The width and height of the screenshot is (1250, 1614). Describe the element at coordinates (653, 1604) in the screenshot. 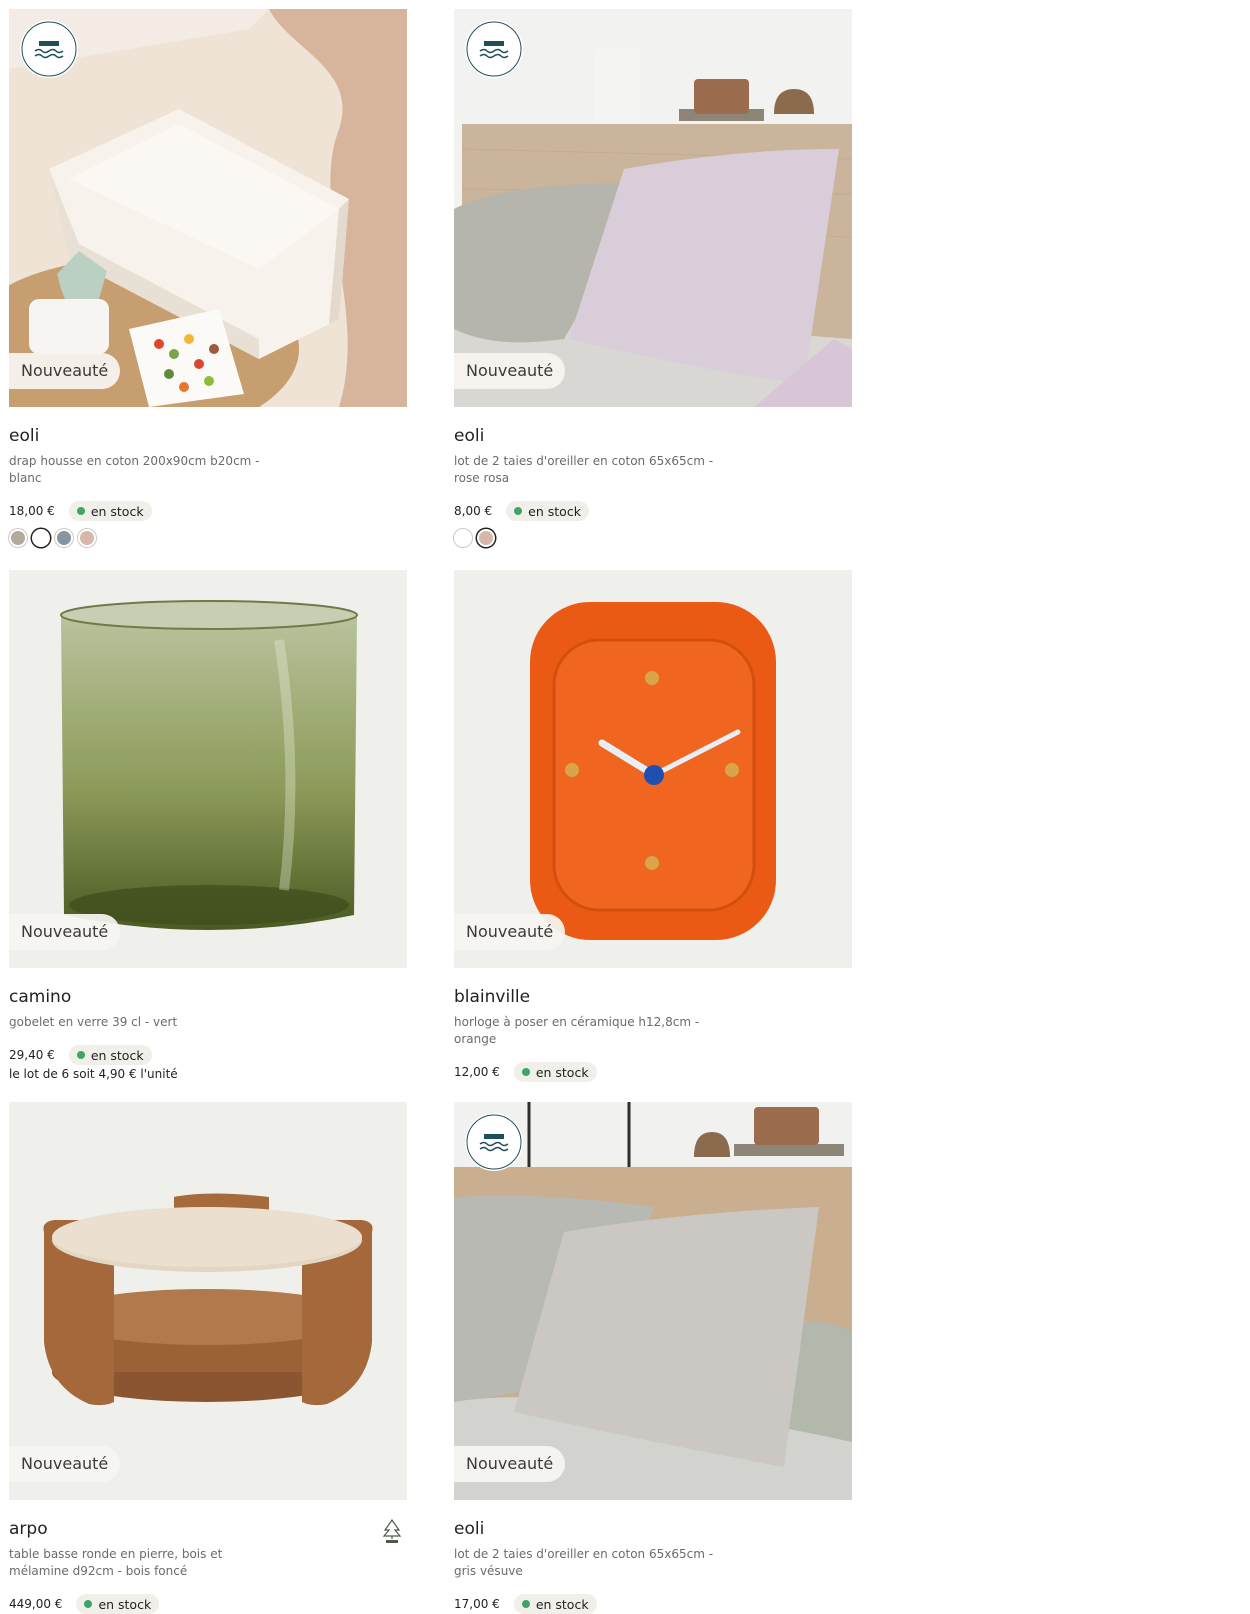

I see `price-row: 17,00 € en stock` at that location.